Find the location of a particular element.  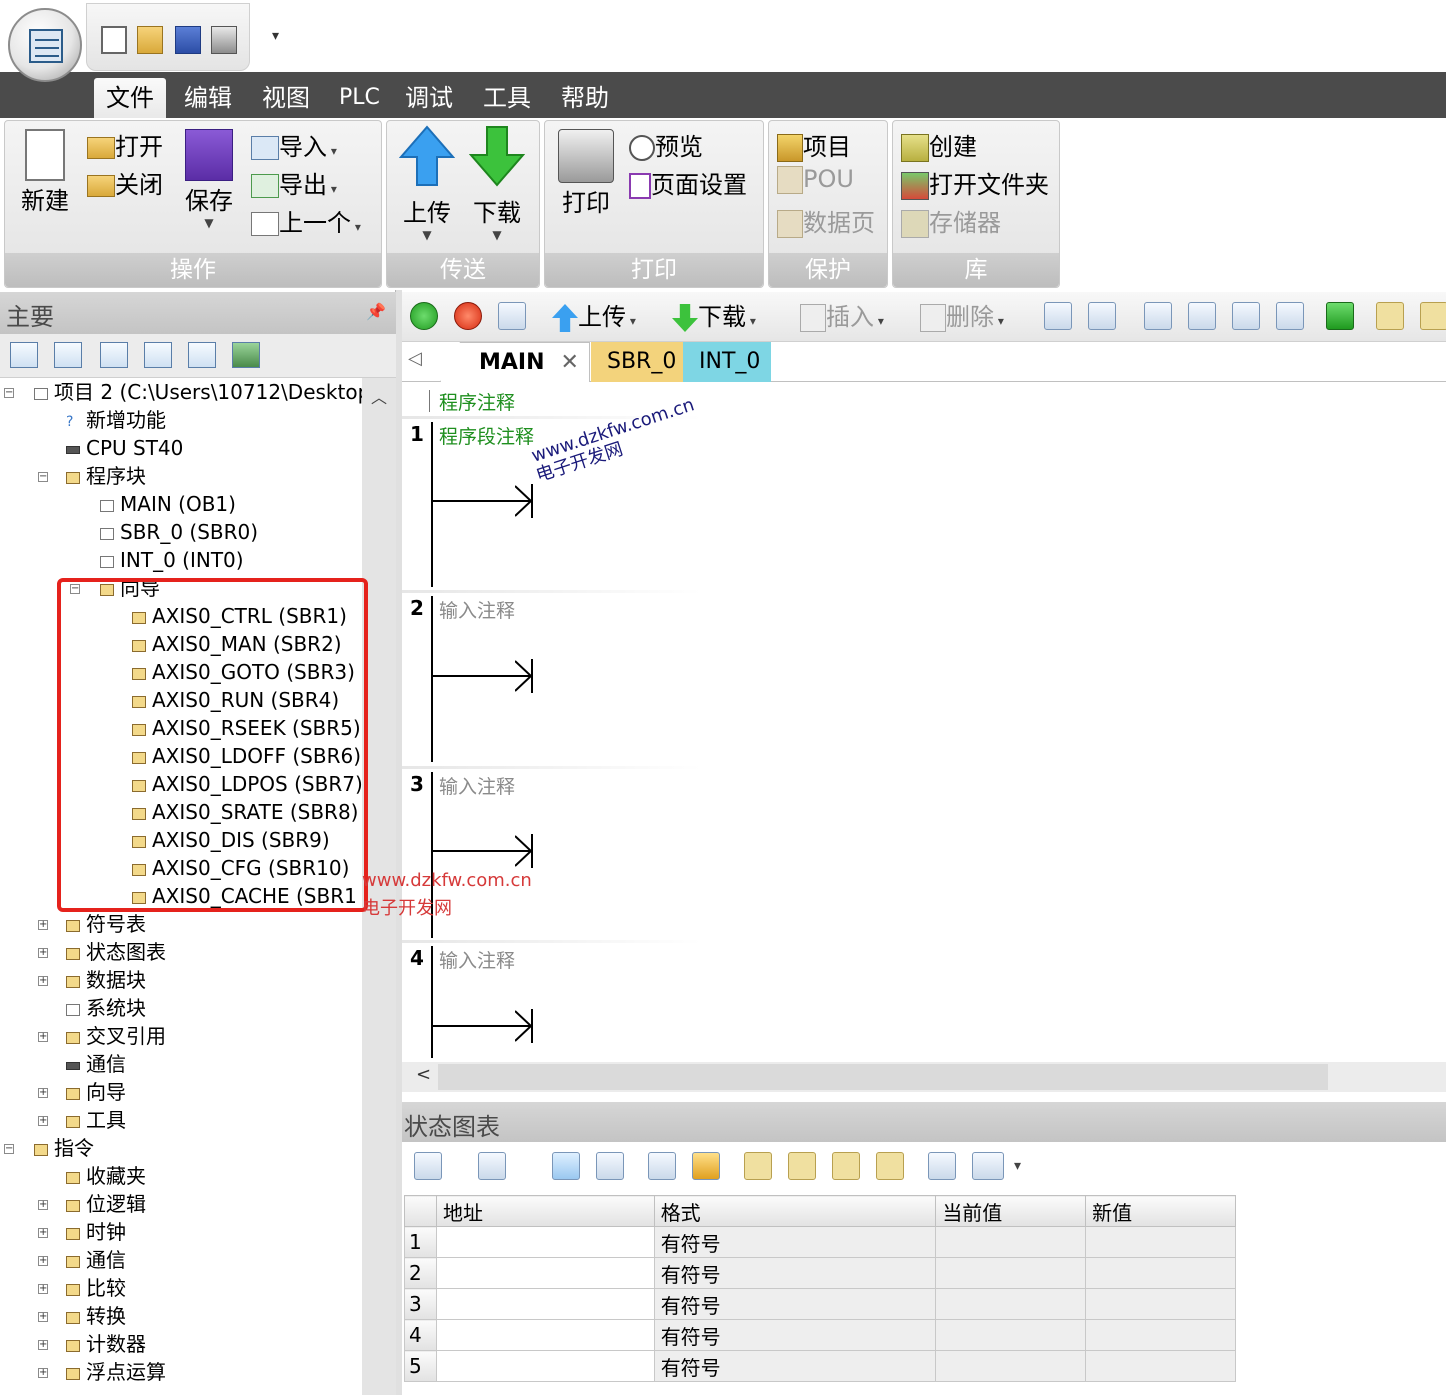

tab-sbr0: SBR_0 is located at coordinates (637, 362).